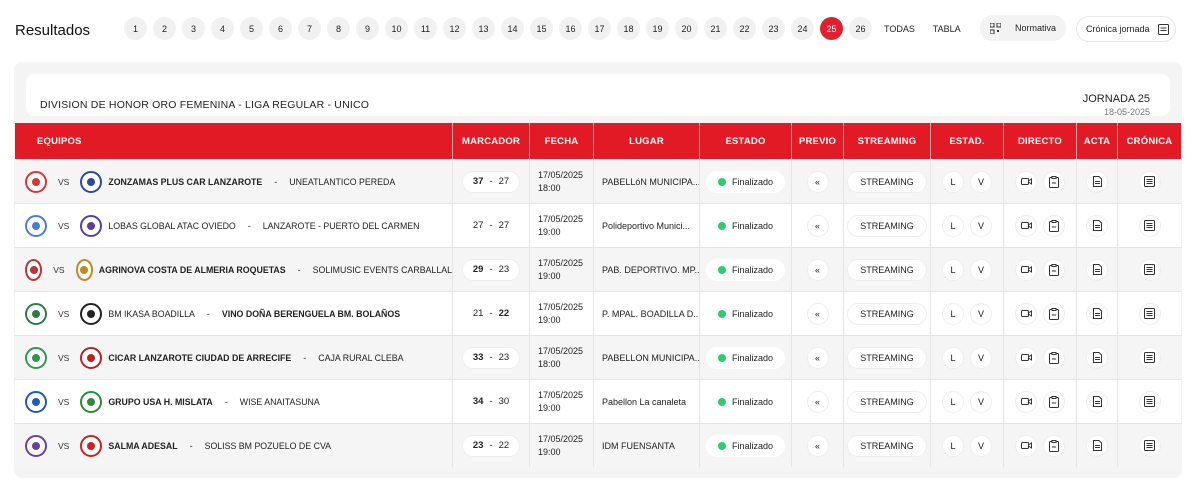 Image resolution: width=1200 pixels, height=500 pixels. Describe the element at coordinates (341, 226) in the screenshot. I see `away-team-name: LANZAROTE - PUERTO DEL CARMEN` at that location.